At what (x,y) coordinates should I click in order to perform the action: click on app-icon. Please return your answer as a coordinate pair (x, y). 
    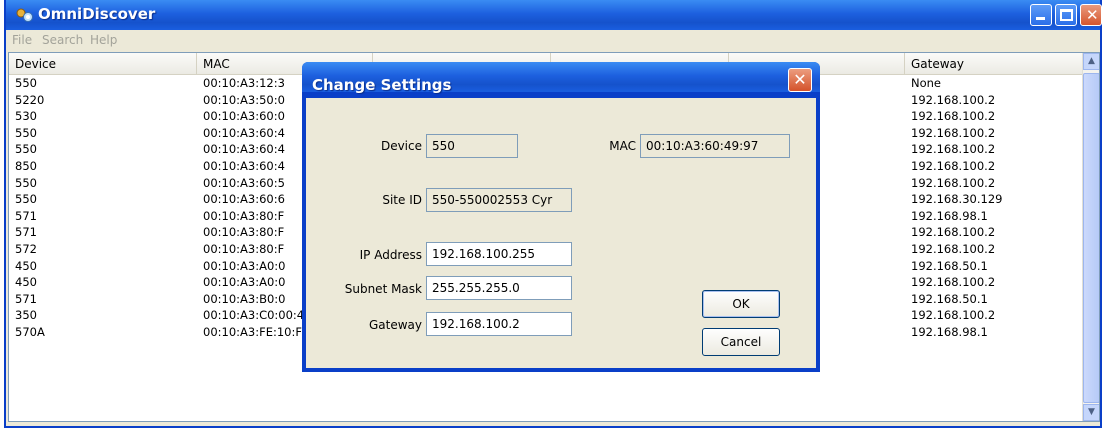
    Looking at the image, I should click on (24, 15).